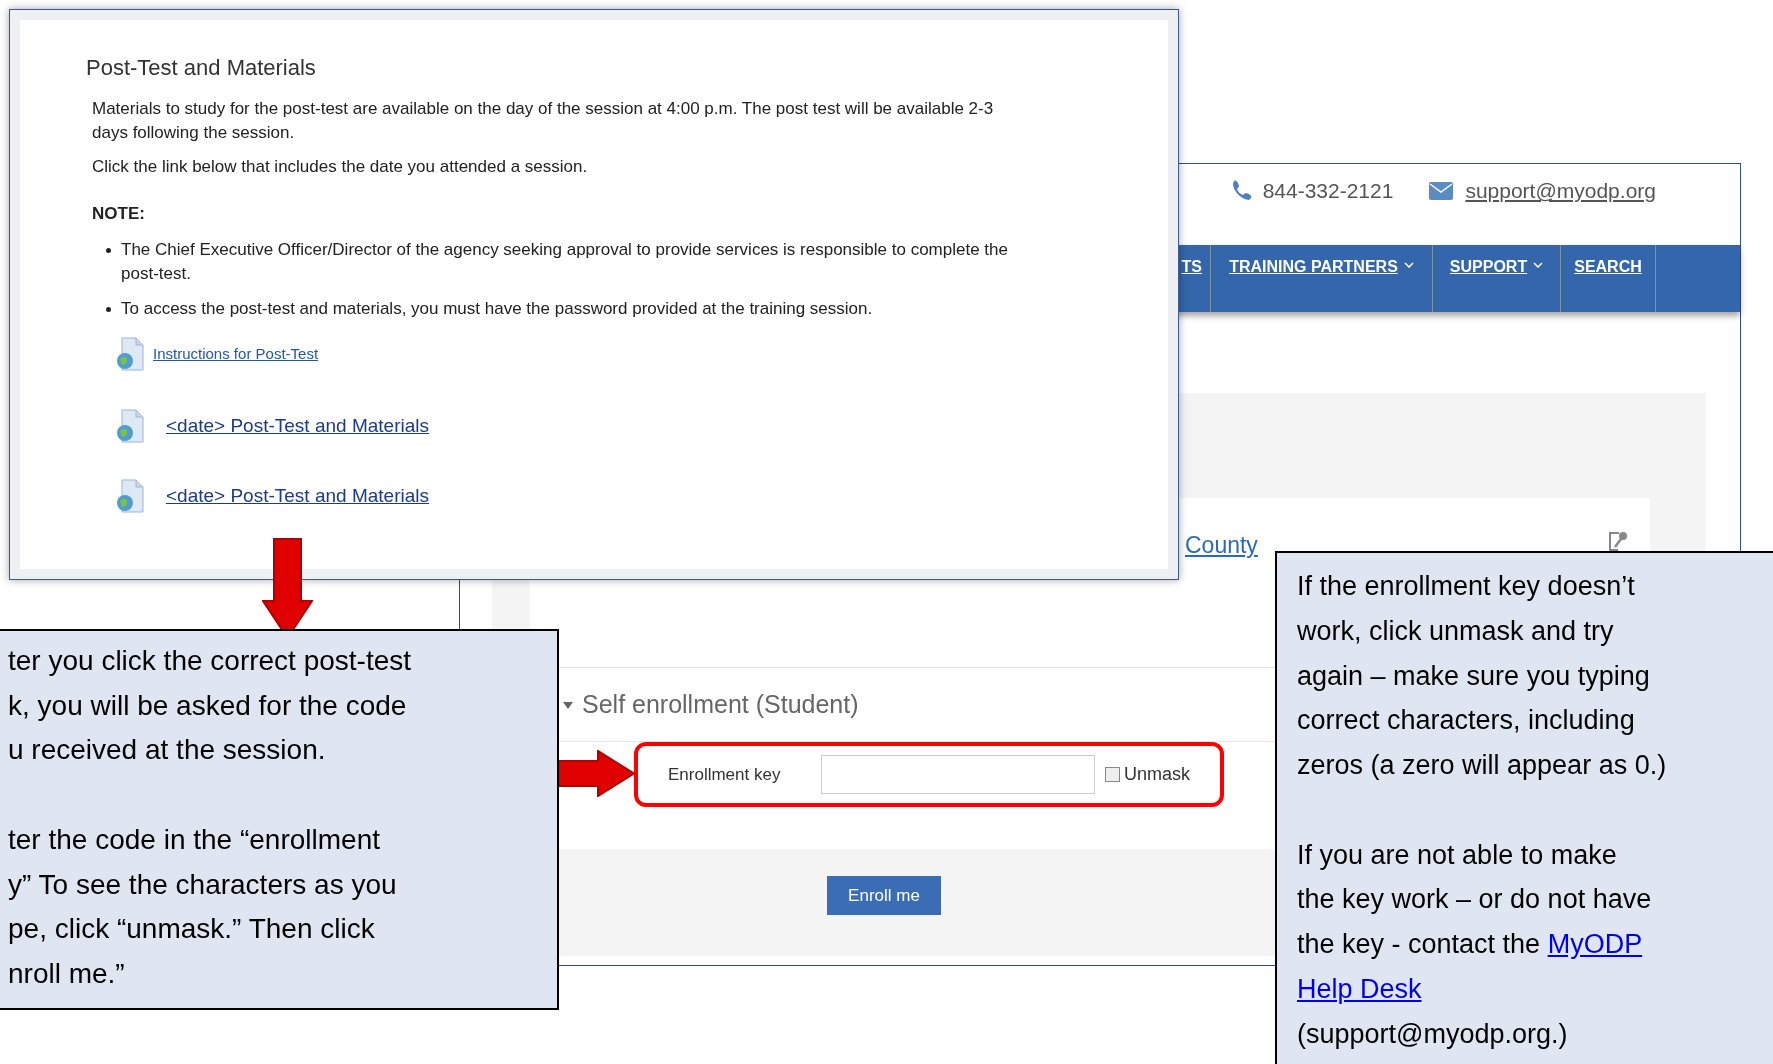 The width and height of the screenshot is (1773, 1064). I want to click on phone-number: 844-332-2121, so click(1328, 191).